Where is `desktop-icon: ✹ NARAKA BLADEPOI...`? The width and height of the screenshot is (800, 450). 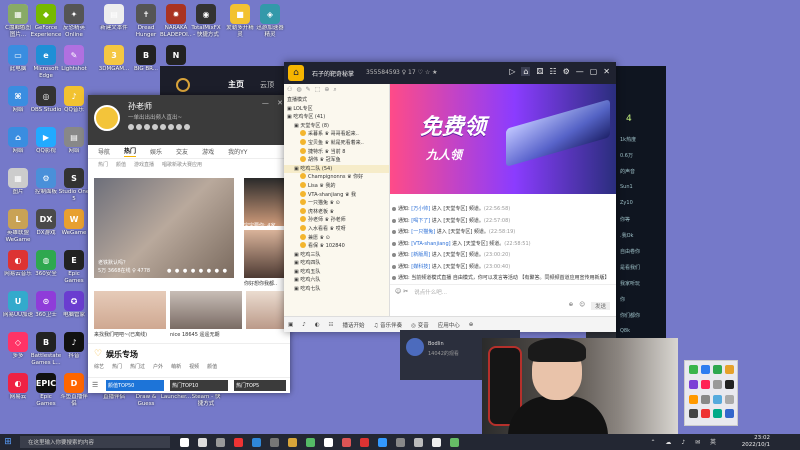
desktop-icon: ✹ NARAKA BLADEPOI... is located at coordinates (176, 21).